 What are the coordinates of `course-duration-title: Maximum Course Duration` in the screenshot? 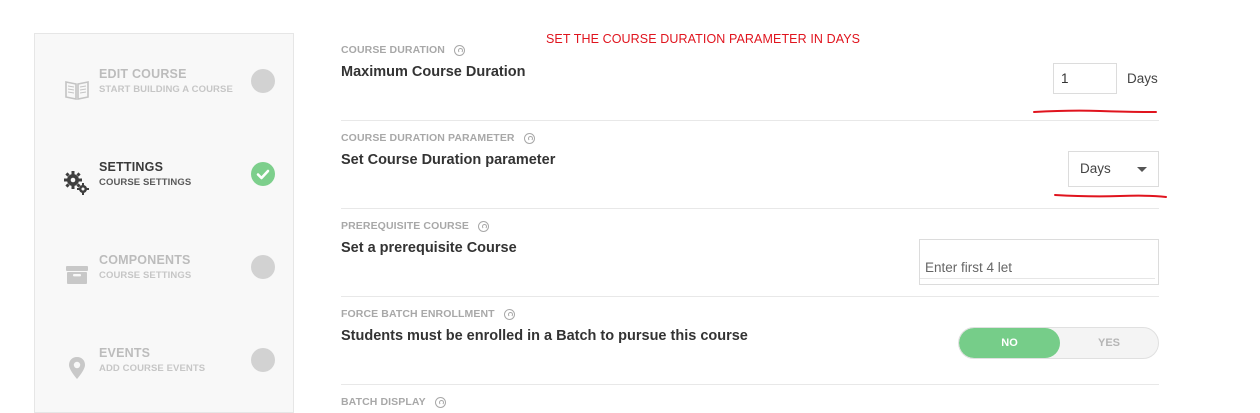 It's located at (433, 72).